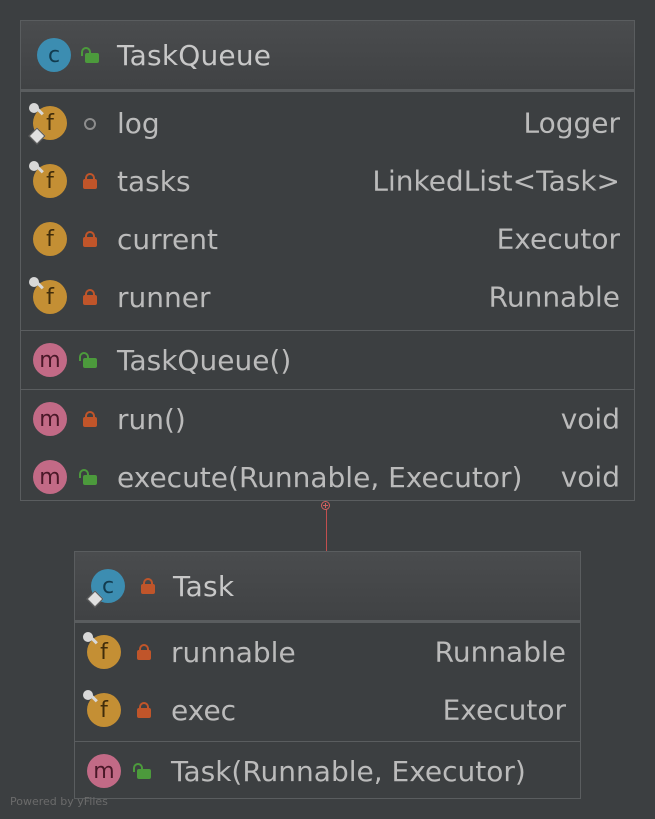  I want to click on powered-by-footer: Powered by yFiles, so click(59, 801).